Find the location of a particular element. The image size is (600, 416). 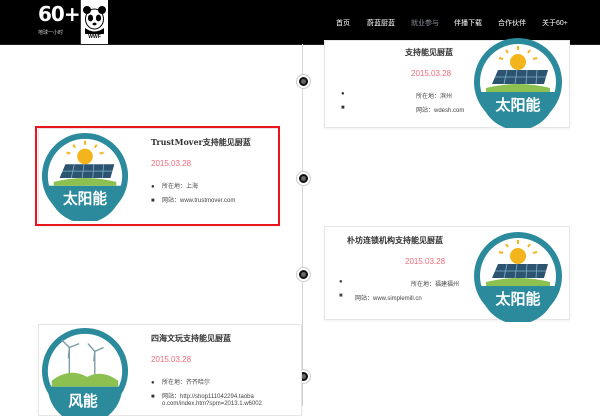

panda-logo-icon is located at coordinates (94, 20).